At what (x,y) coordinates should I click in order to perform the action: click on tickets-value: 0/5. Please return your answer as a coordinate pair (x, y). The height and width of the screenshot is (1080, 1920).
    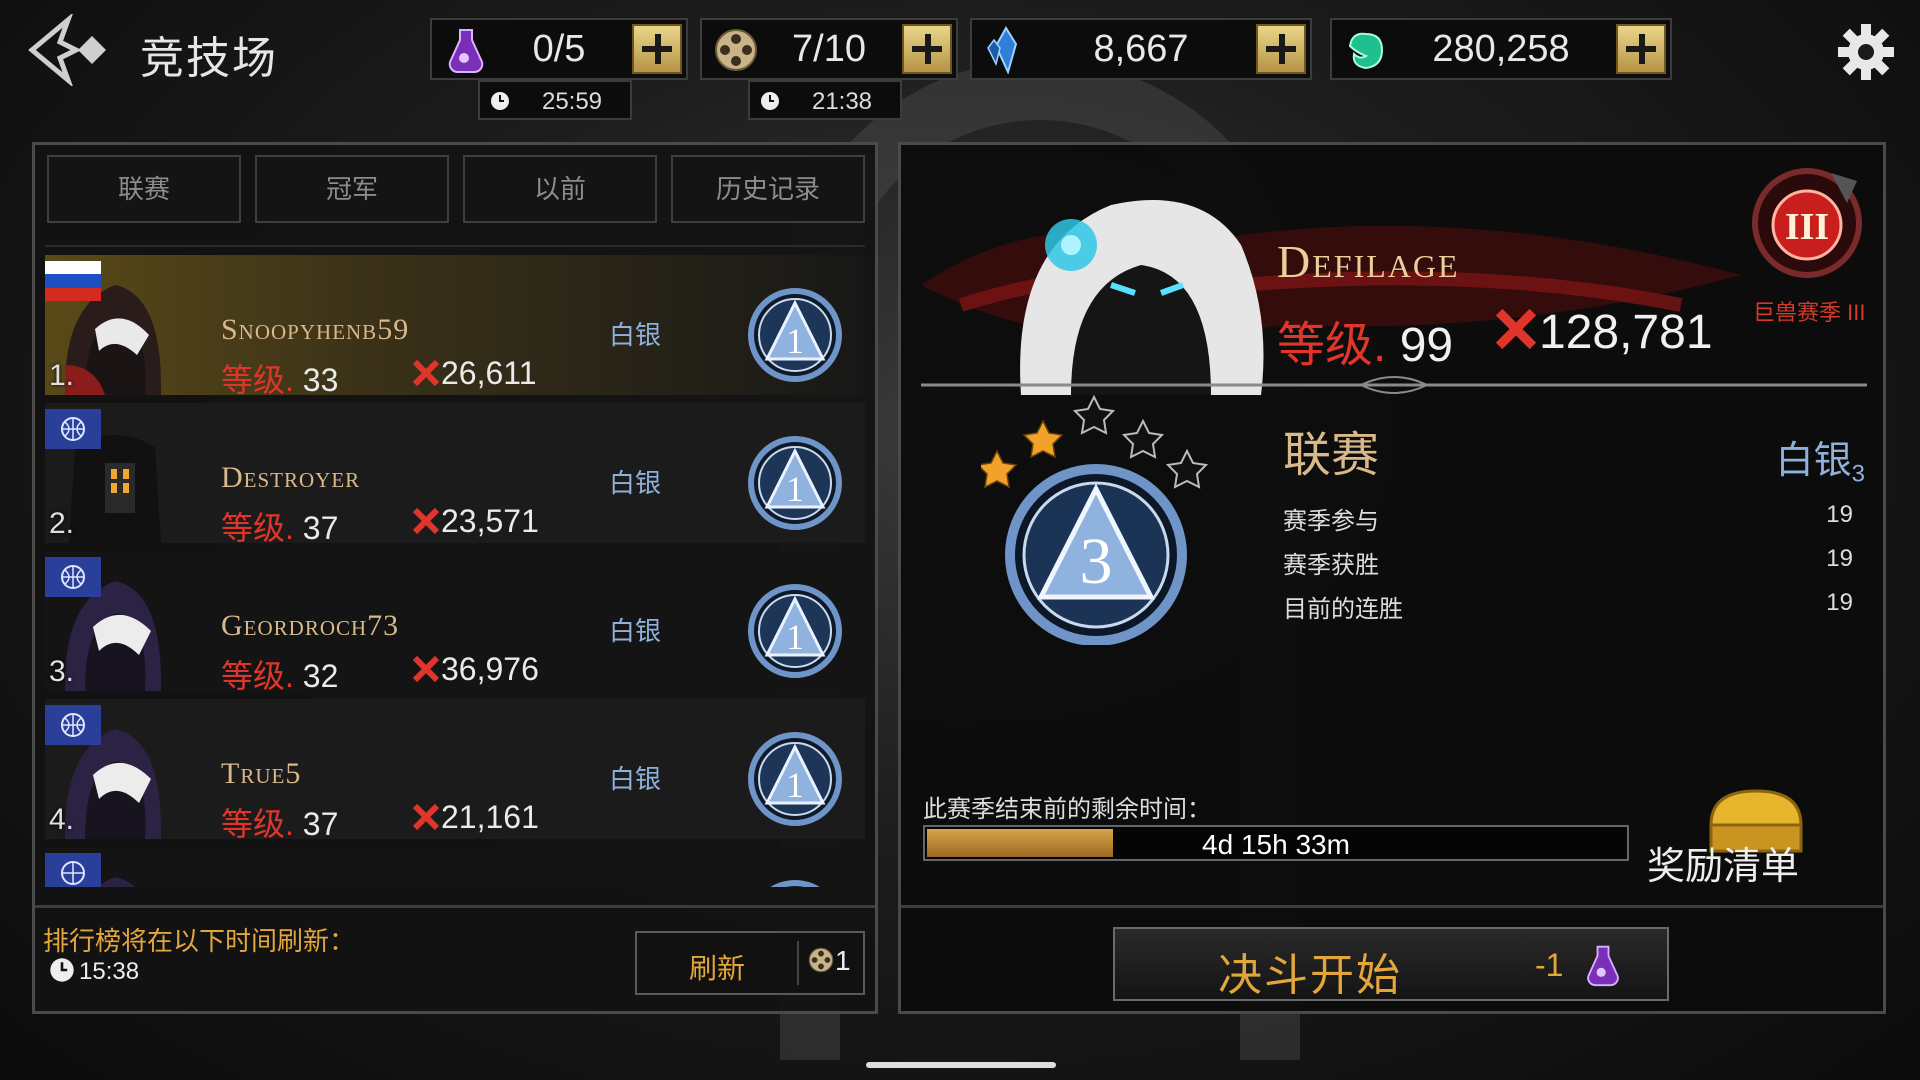
    Looking at the image, I should click on (559, 49).